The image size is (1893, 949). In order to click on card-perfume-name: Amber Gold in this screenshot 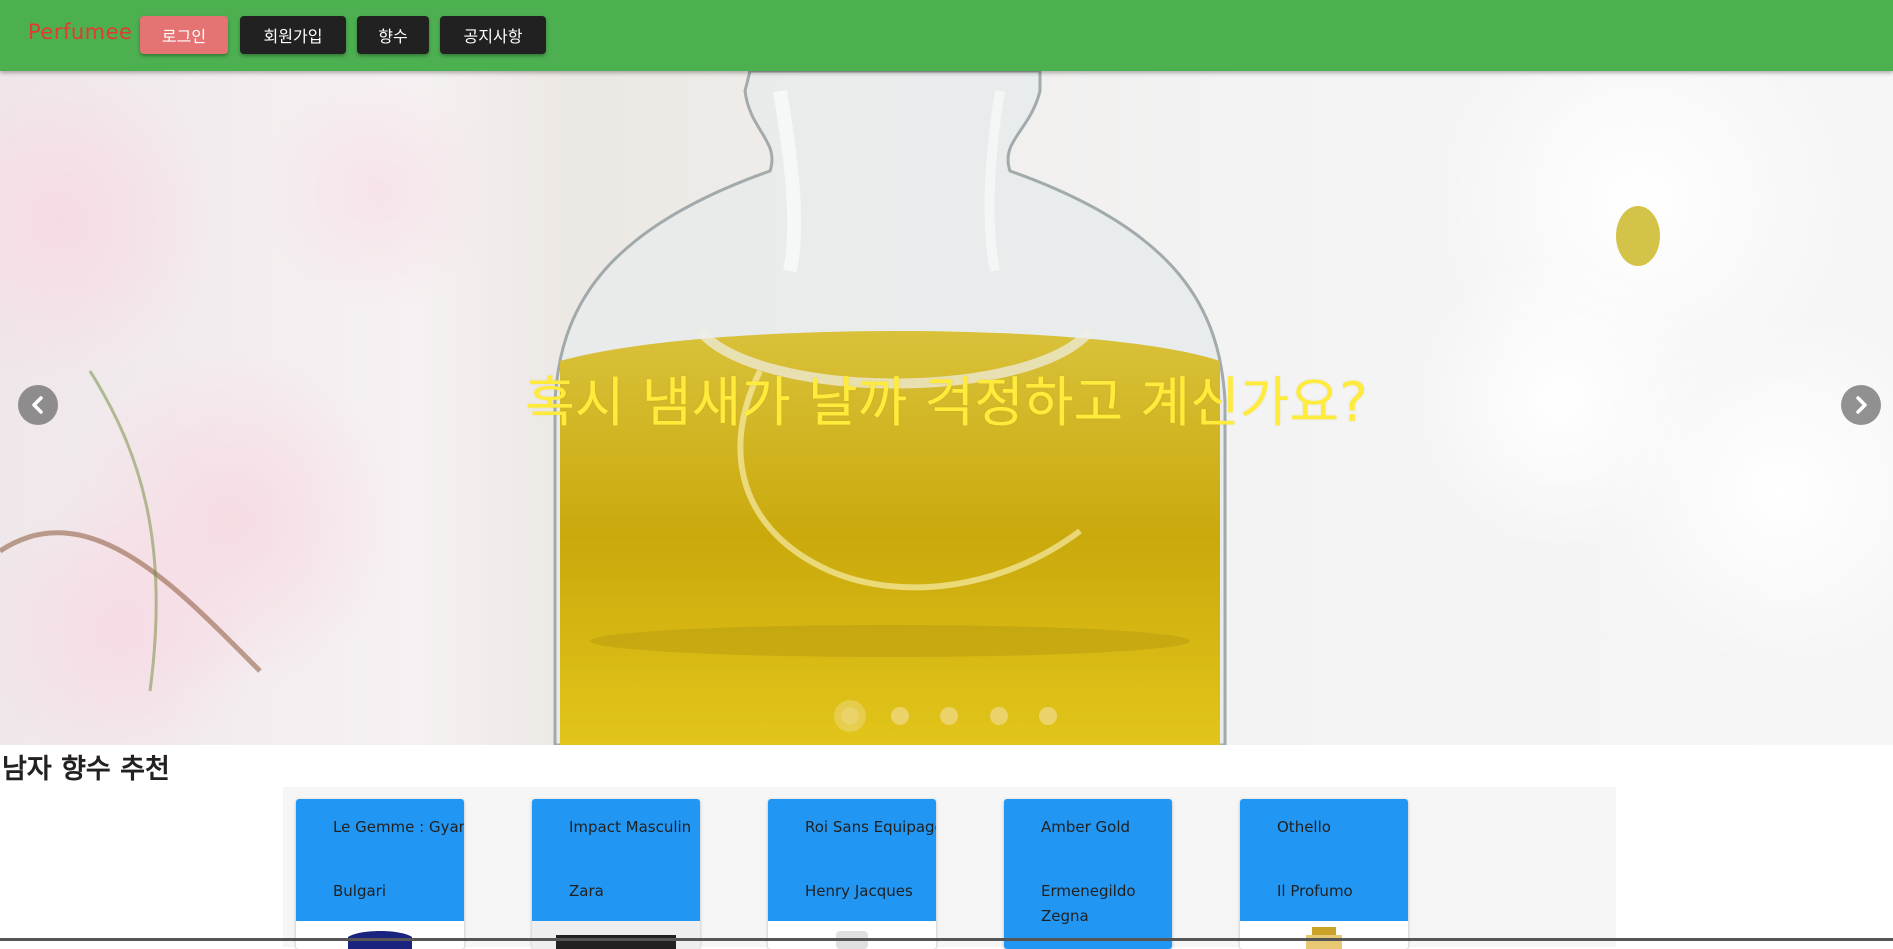, I will do `click(1086, 827)`.